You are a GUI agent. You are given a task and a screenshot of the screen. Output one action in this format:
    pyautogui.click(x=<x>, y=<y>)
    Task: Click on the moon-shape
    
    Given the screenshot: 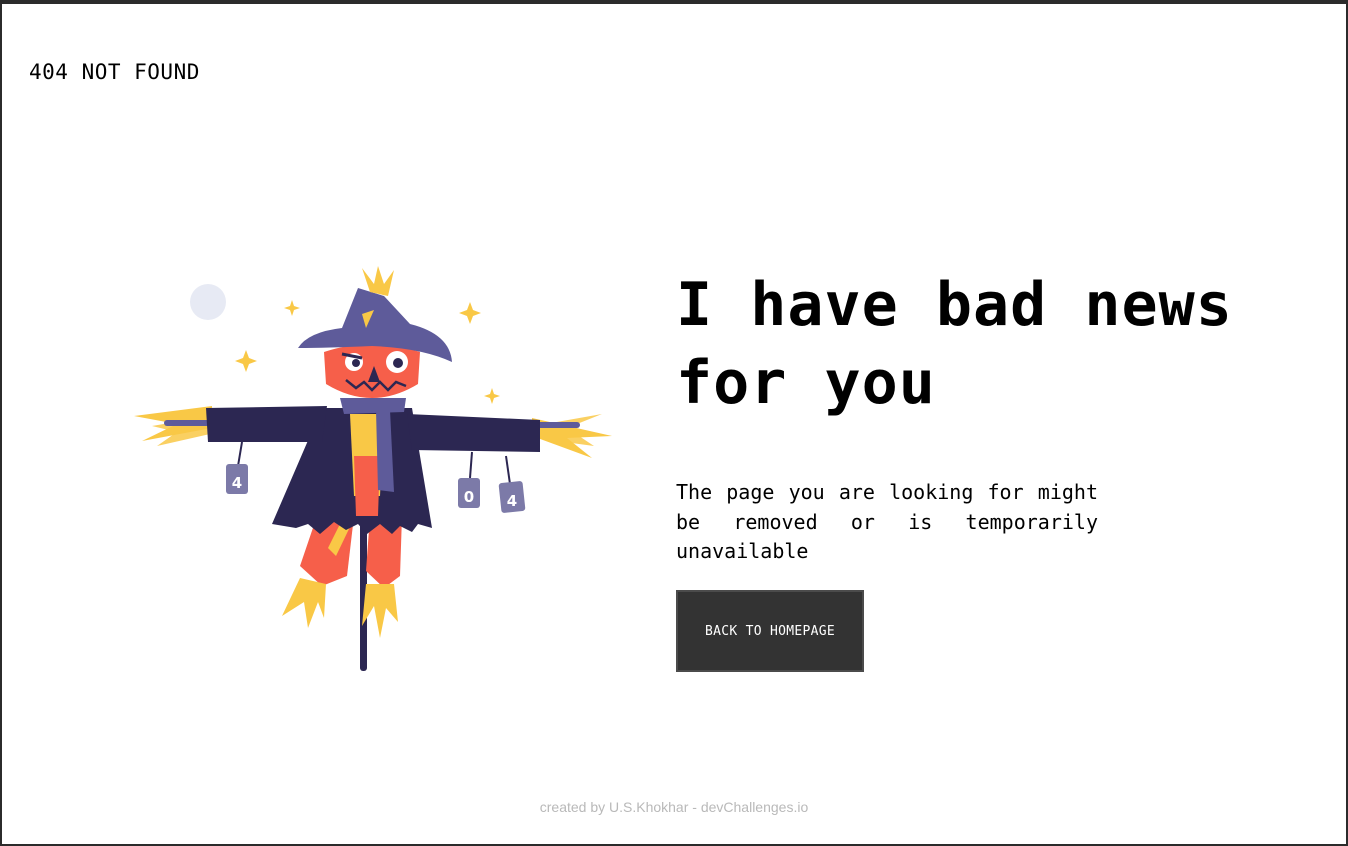 What is the action you would take?
    pyautogui.click(x=208, y=302)
    